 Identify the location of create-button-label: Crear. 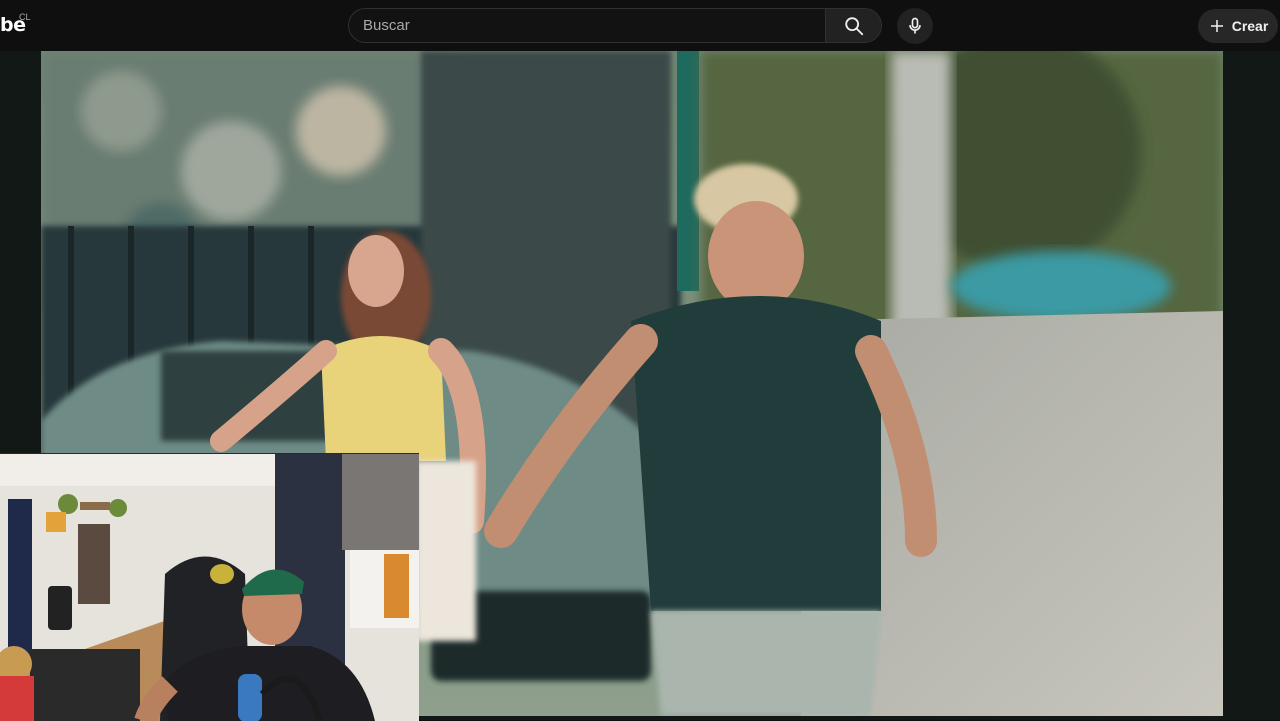
(1250, 26).